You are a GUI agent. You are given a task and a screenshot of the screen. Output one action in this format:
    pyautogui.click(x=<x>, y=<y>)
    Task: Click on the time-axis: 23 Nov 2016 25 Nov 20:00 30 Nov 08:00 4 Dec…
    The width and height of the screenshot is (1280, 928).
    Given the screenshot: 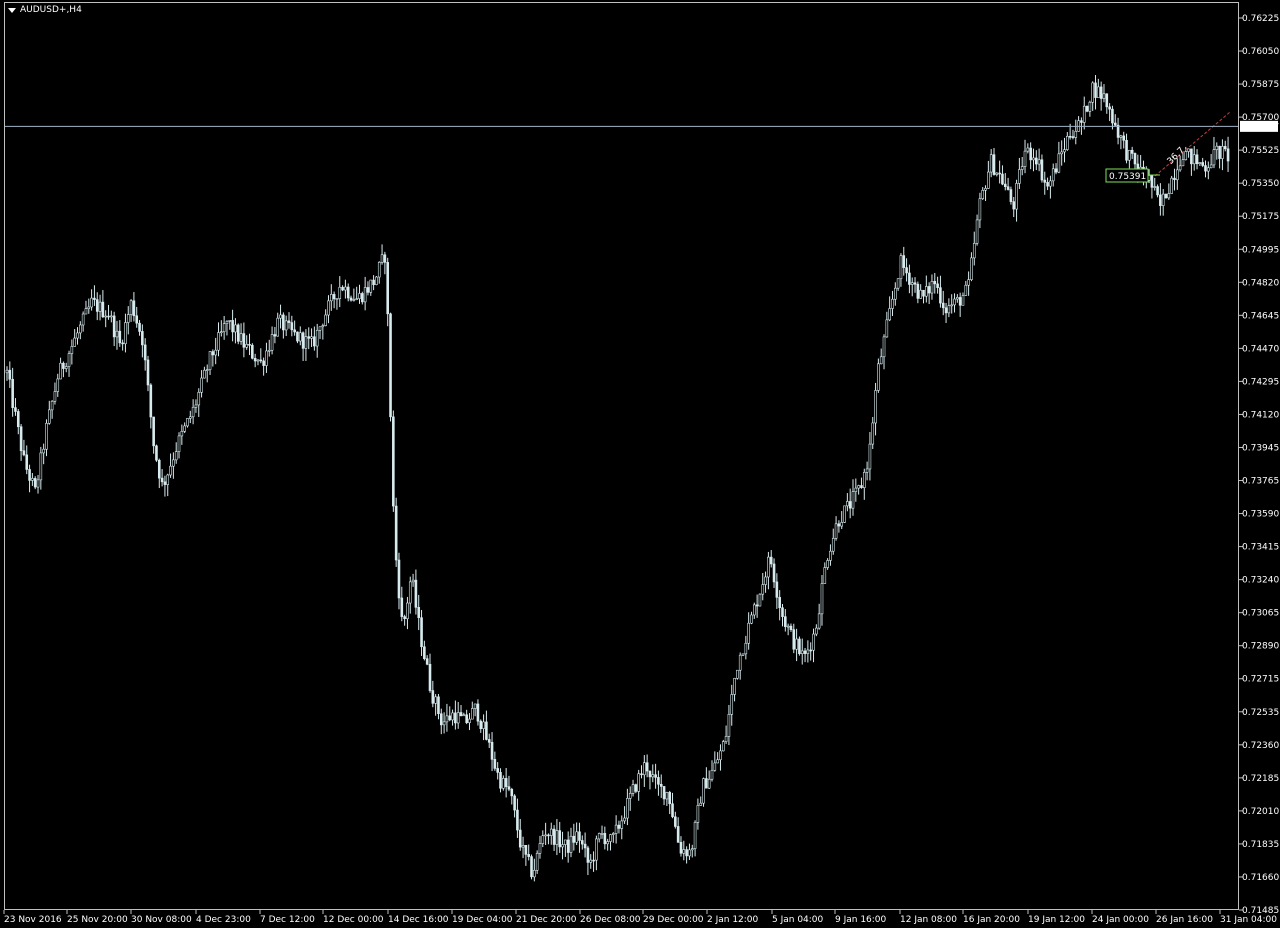 What is the action you would take?
    pyautogui.click(x=640, y=917)
    